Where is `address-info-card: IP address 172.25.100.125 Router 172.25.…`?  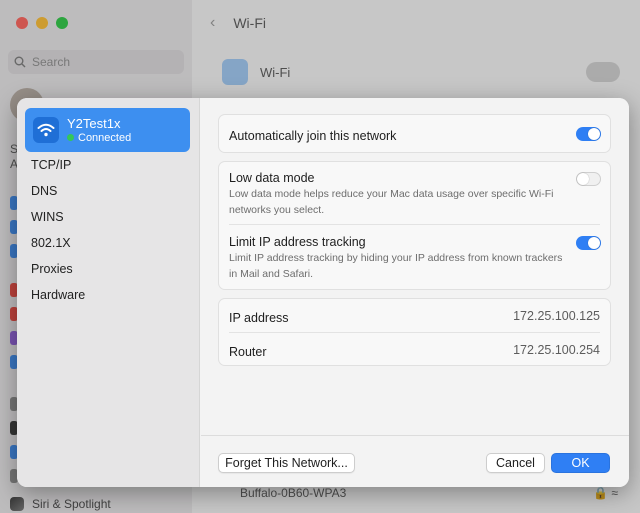
address-info-card: IP address 172.25.100.125 Router 172.25.… is located at coordinates (414, 332).